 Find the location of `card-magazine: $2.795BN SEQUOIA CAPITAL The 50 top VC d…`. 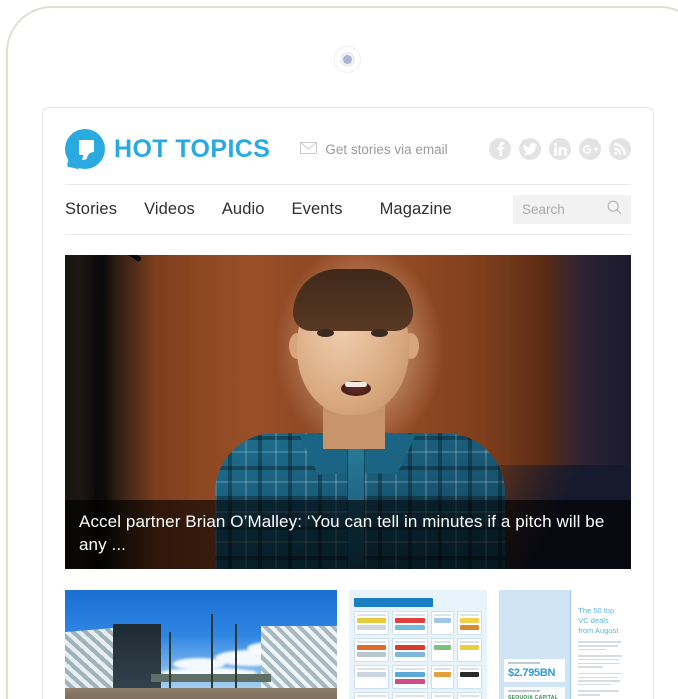

card-magazine: $2.795BN SEQUOIA CAPITAL The 50 top VC d… is located at coordinates (565, 644).